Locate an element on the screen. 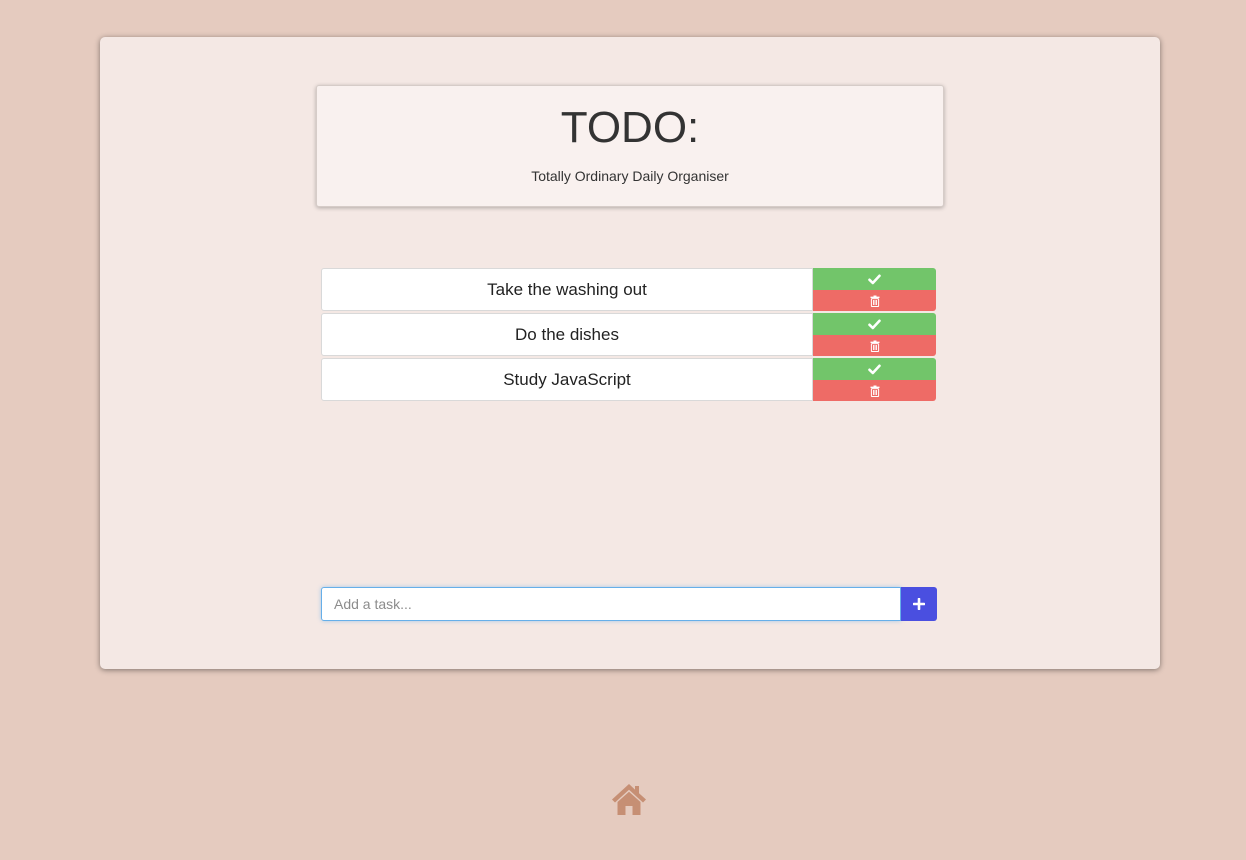  home-icon is located at coordinates (629, 799).